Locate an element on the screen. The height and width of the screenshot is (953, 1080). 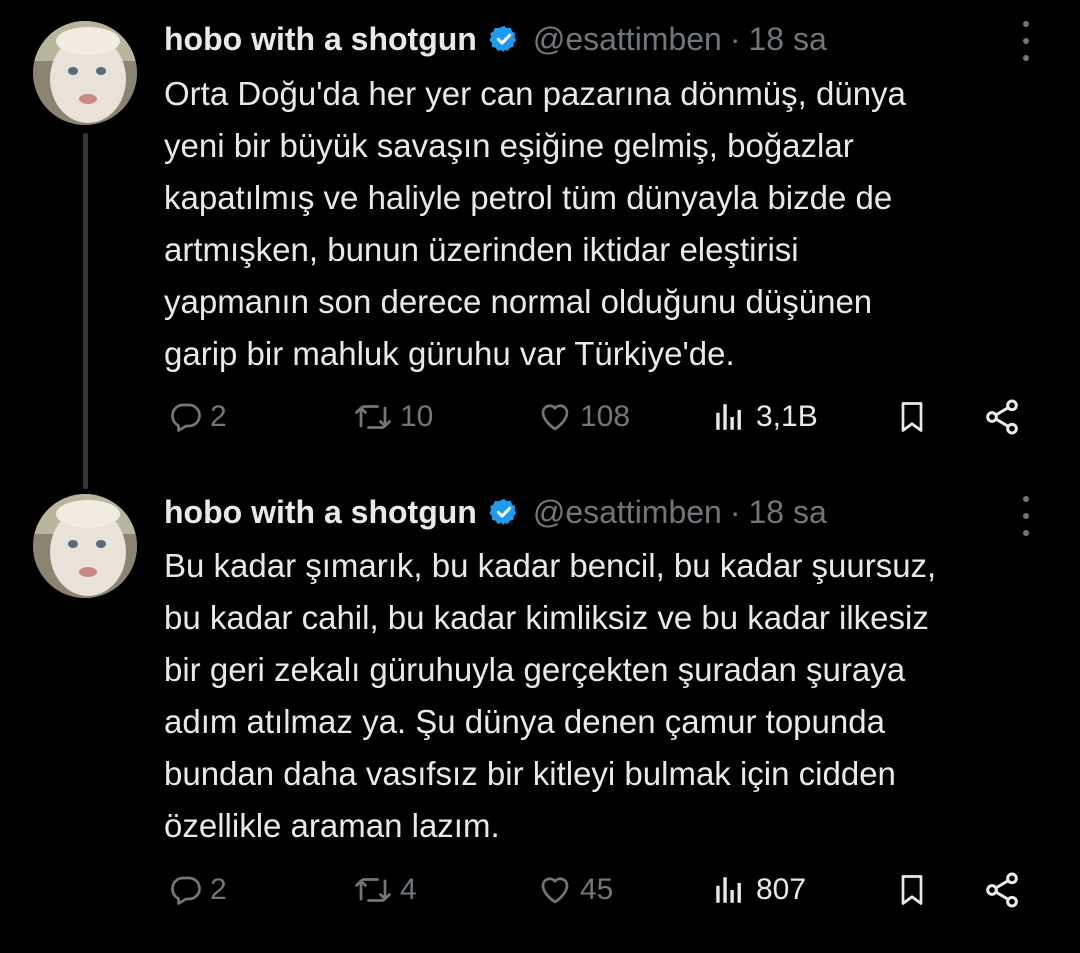
repost-button: 10 is located at coordinates (392, 417).